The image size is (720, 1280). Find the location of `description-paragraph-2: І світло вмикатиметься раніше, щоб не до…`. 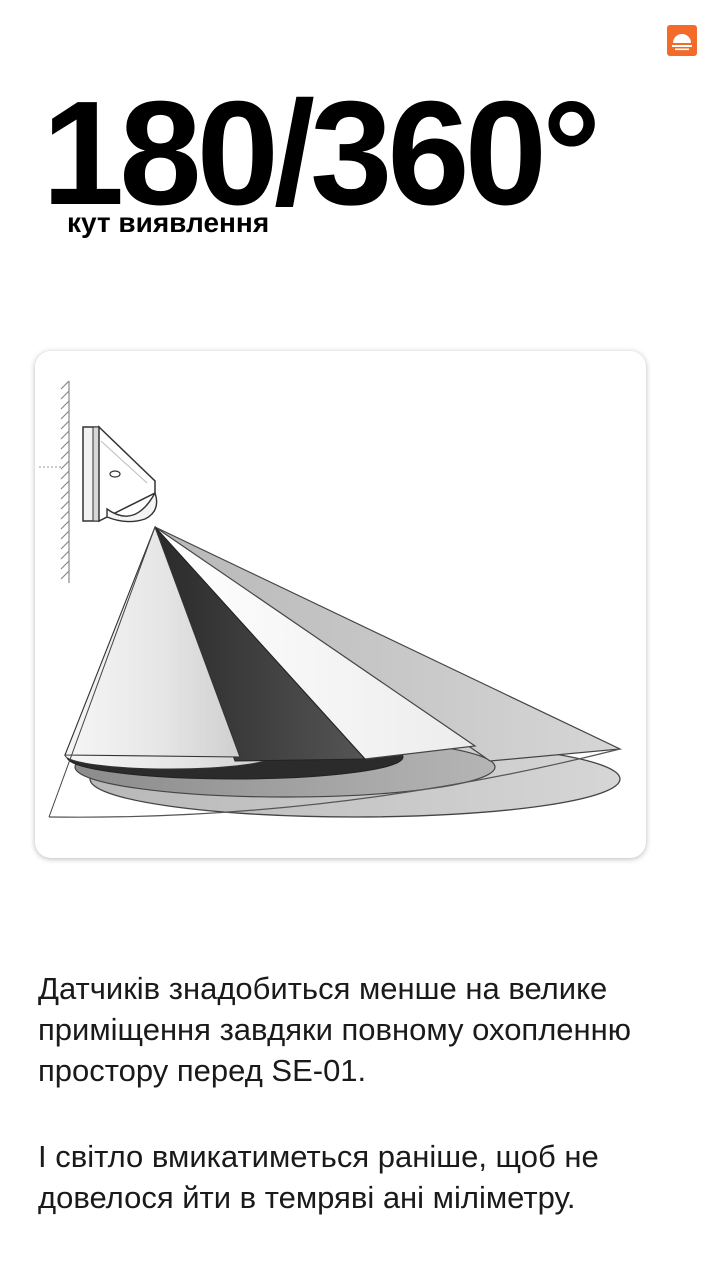

description-paragraph-2: І світло вмикатиметься раніше, щоб не до… is located at coordinates (318, 1177).